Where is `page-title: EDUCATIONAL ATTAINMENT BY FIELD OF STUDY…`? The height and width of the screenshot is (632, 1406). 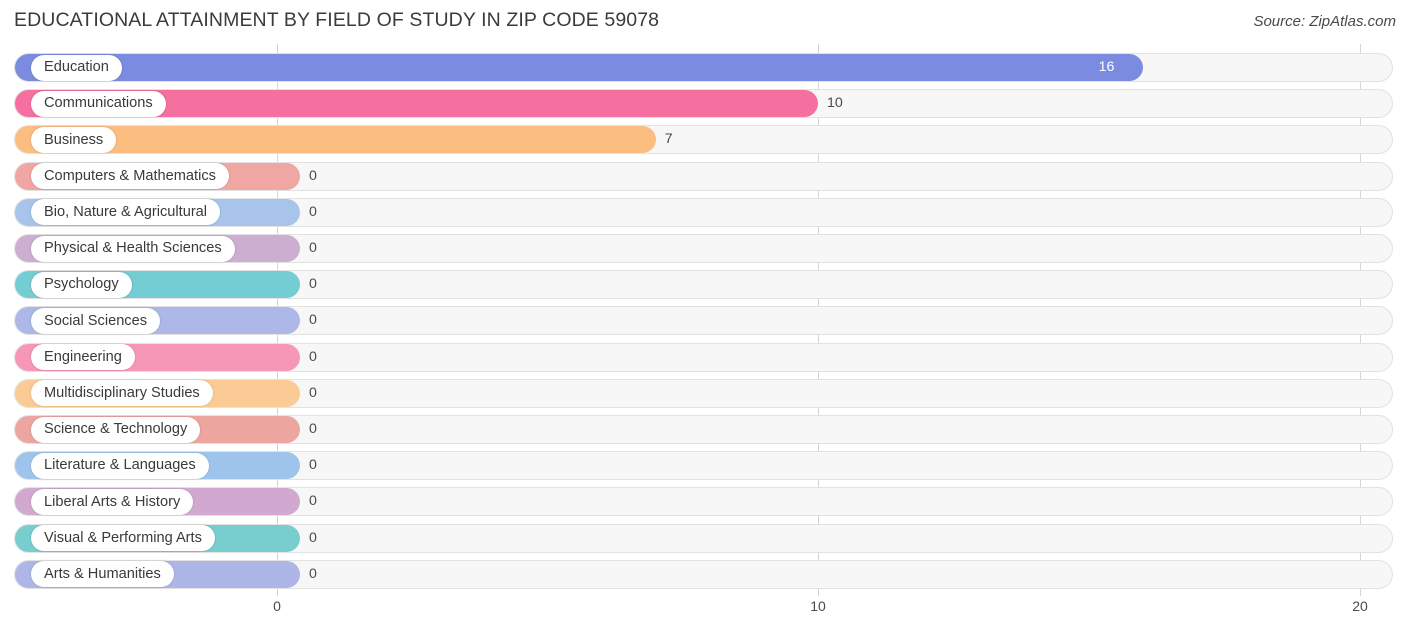
page-title: EDUCATIONAL ATTAINMENT BY FIELD OF STUDY… is located at coordinates (337, 20).